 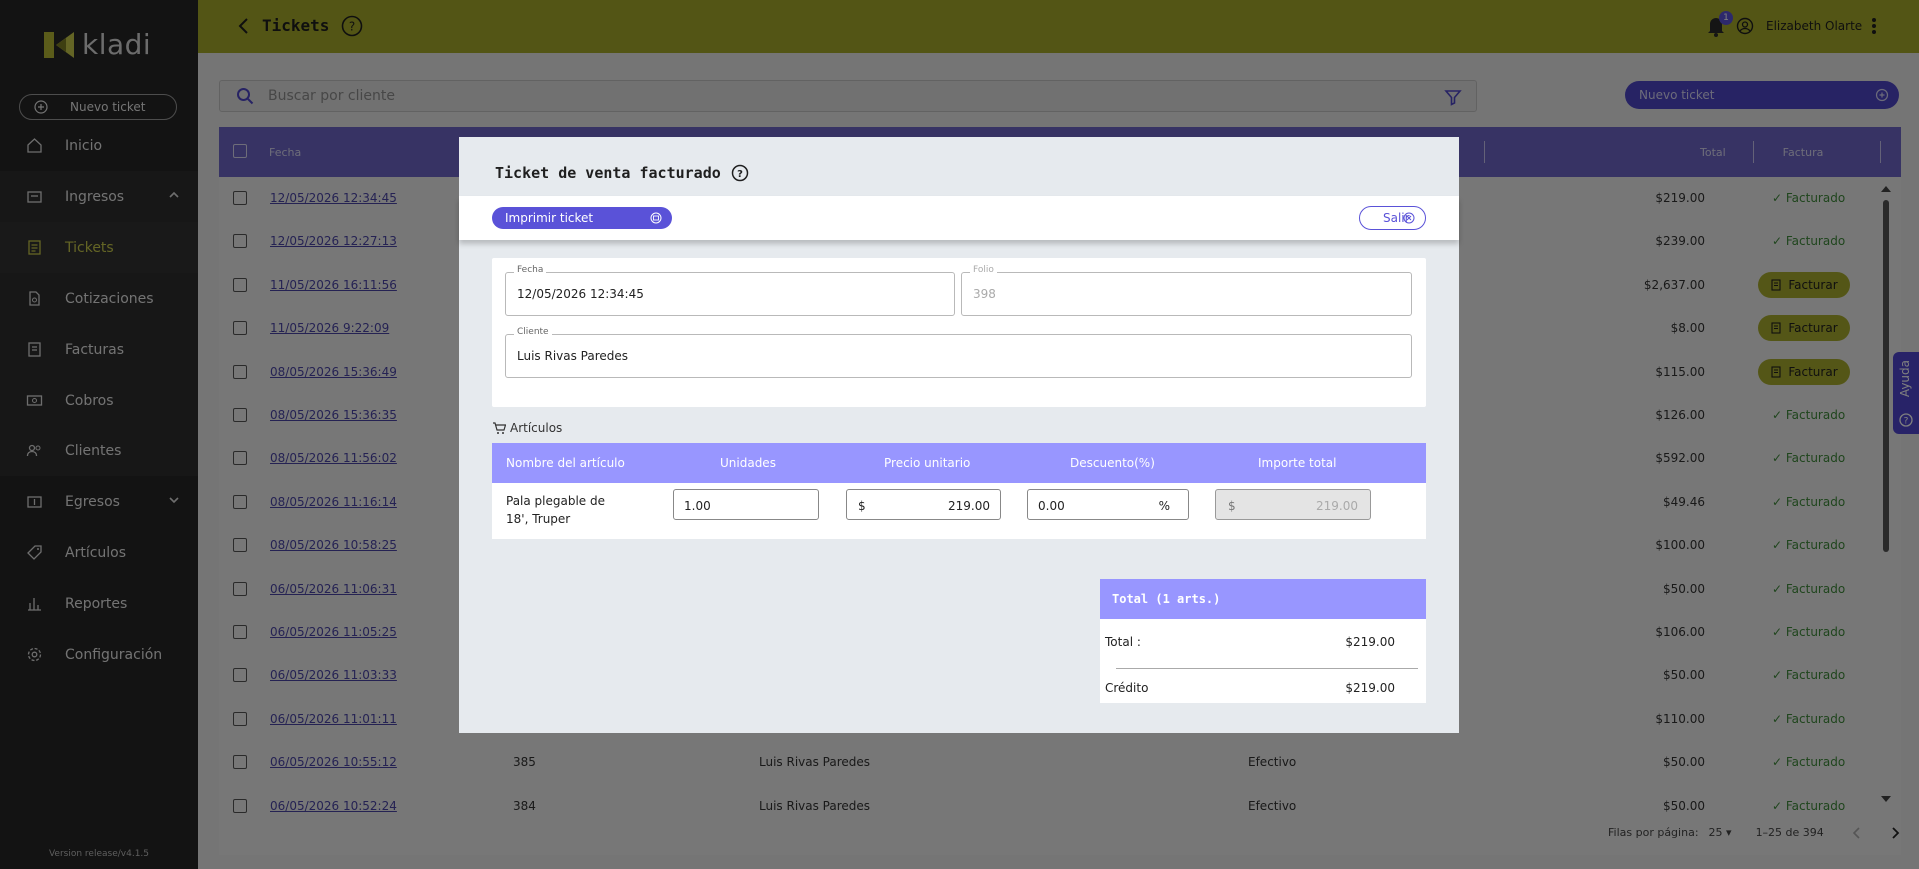 I want to click on folio-value: 398, so click(x=984, y=294).